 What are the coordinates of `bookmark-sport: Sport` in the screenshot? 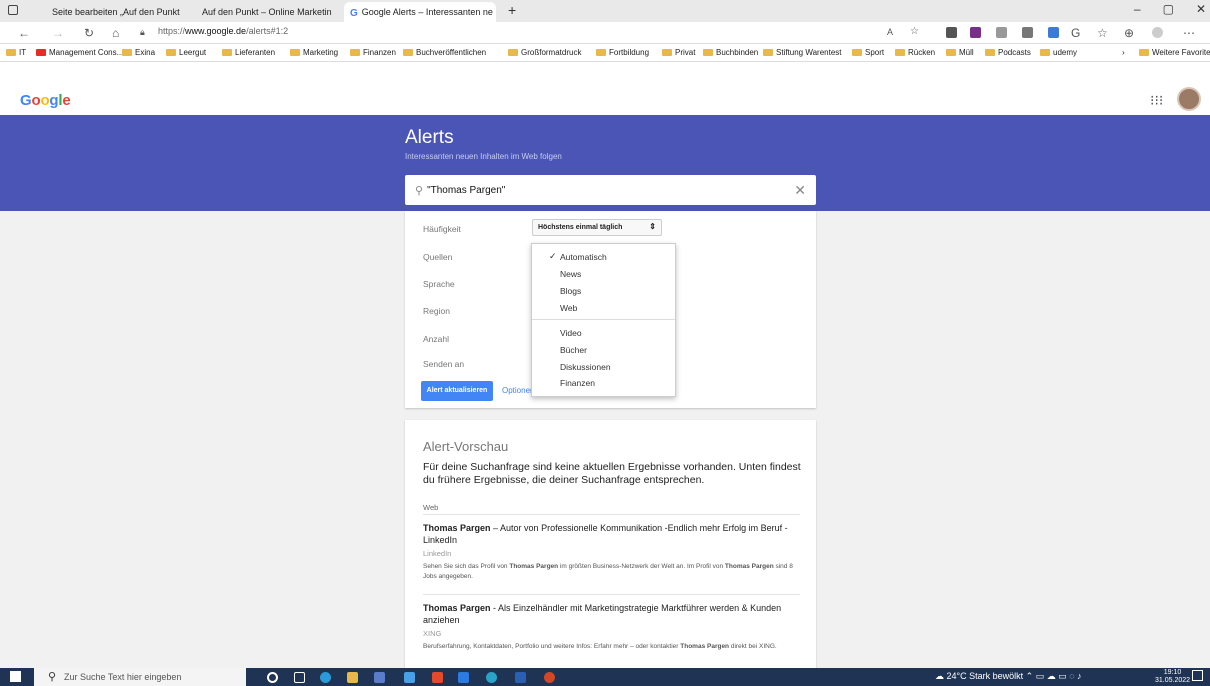 It's located at (868, 52).